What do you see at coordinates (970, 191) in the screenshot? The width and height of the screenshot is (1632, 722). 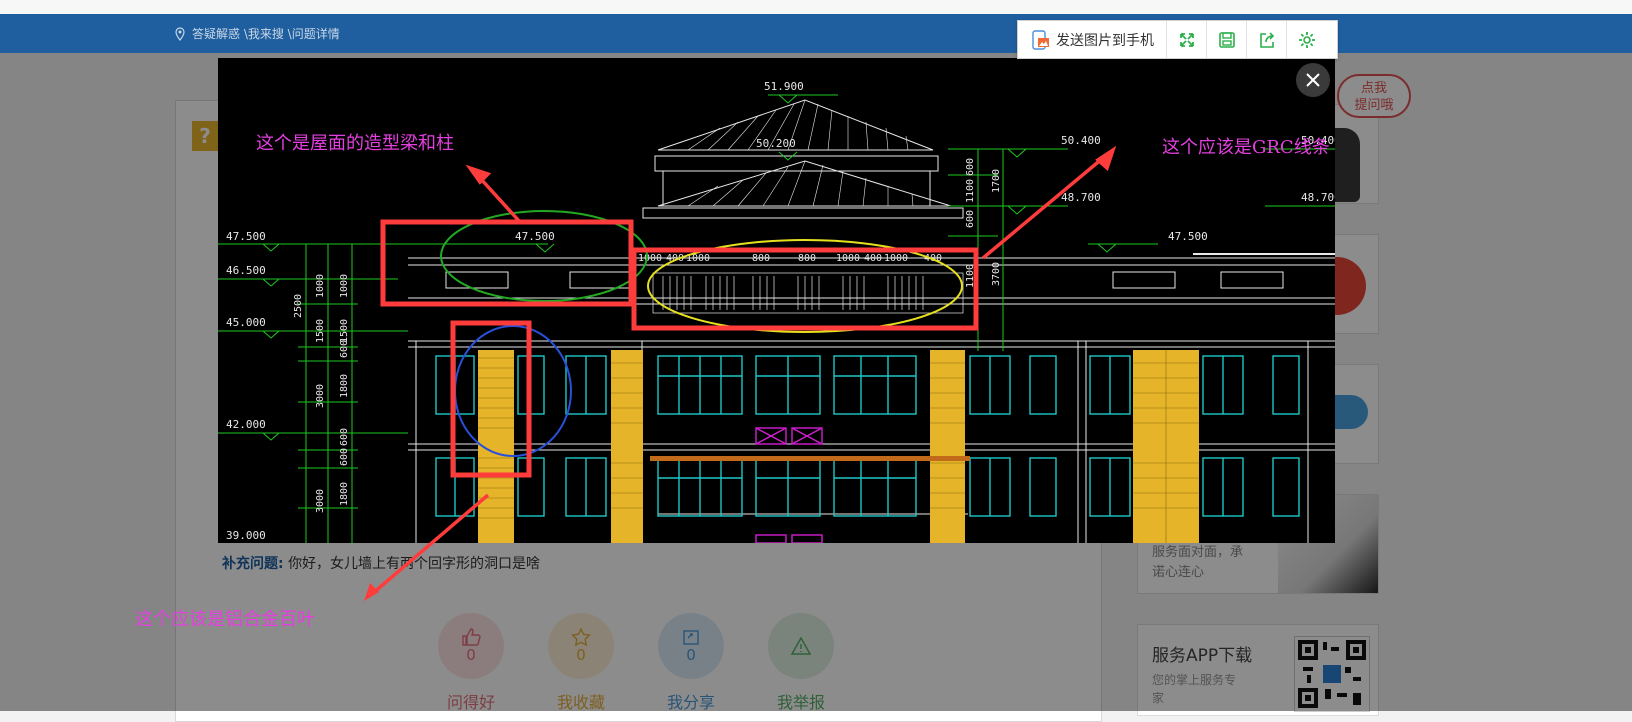 I see `svg-text: 1100` at bounding box center [970, 191].